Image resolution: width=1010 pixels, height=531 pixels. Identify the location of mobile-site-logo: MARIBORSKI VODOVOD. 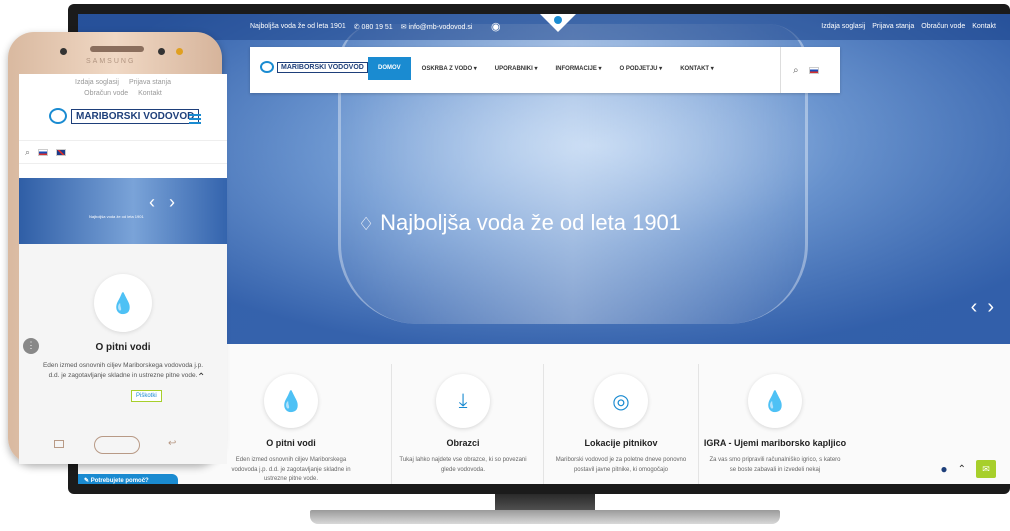
(124, 116).